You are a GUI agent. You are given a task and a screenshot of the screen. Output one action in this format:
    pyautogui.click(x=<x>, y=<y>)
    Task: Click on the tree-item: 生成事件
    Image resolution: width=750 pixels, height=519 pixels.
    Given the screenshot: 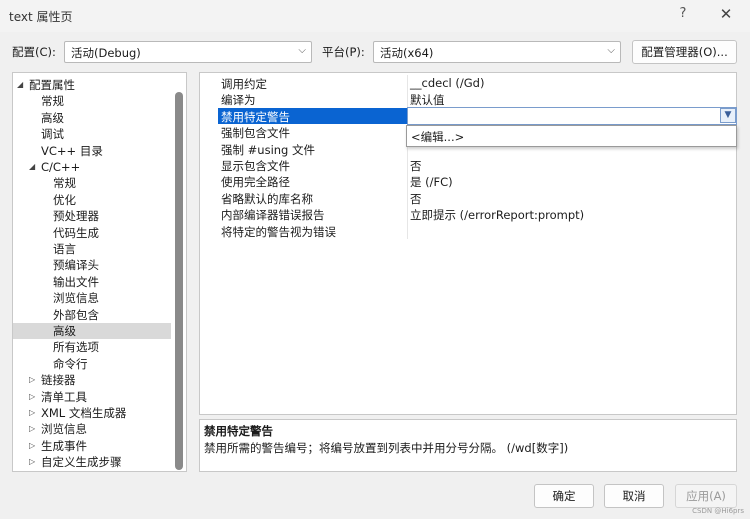 What is the action you would take?
    pyautogui.click(x=64, y=446)
    